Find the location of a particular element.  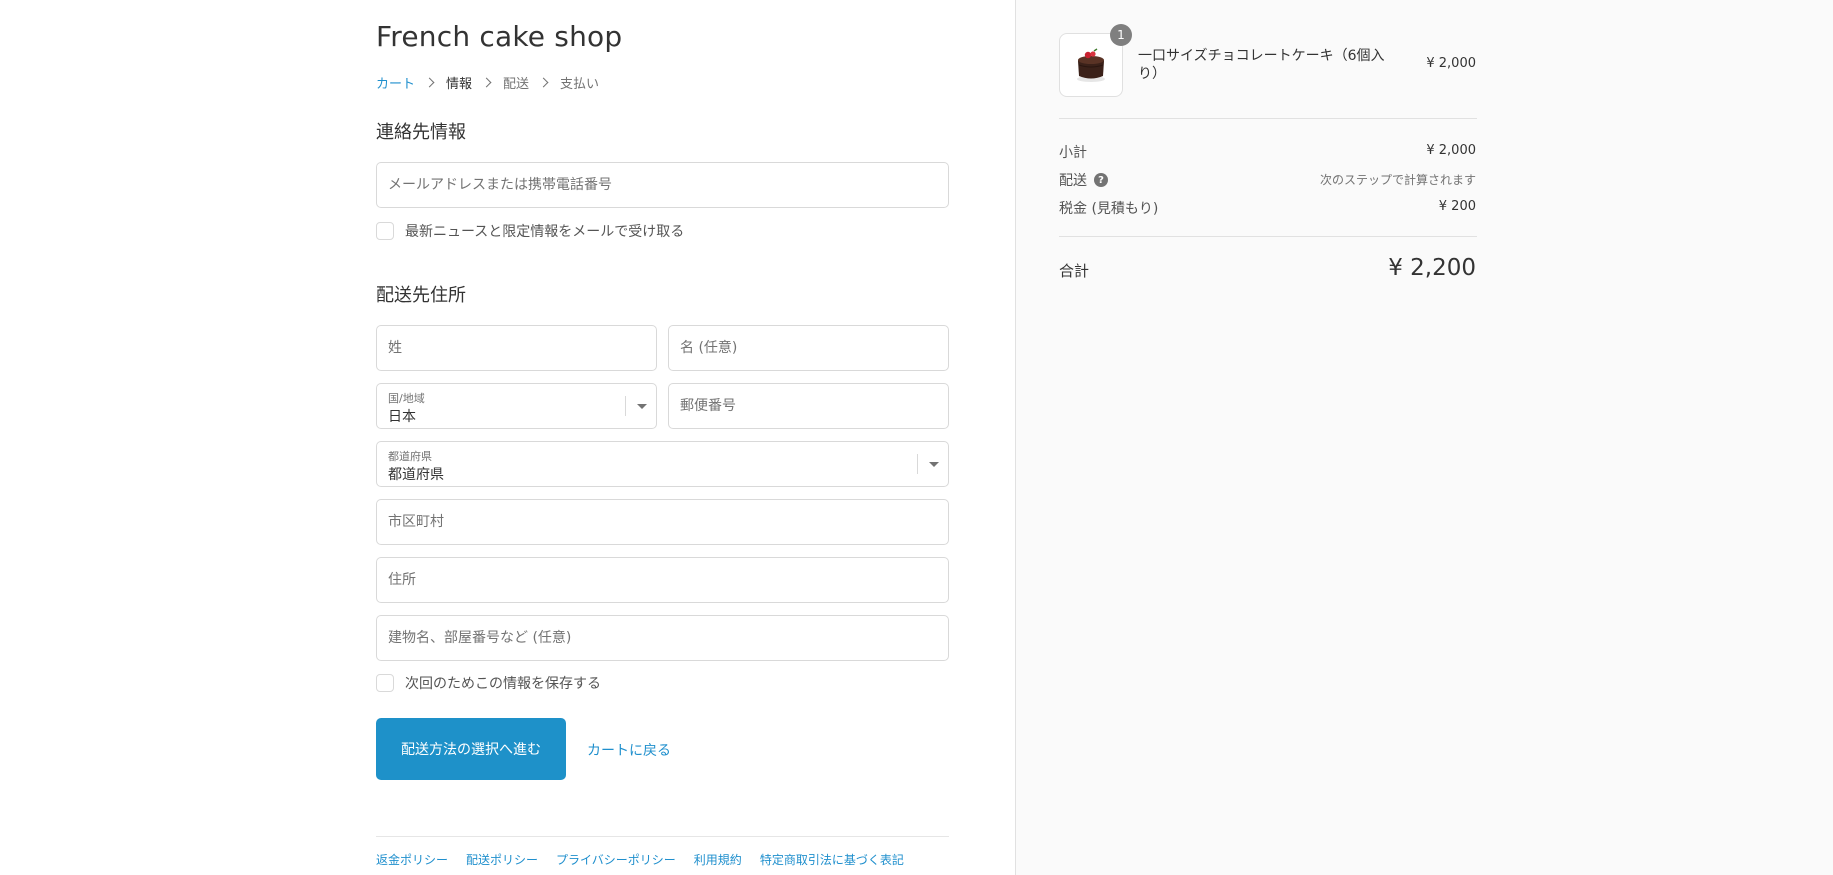

country-value: 日本 is located at coordinates (402, 417).